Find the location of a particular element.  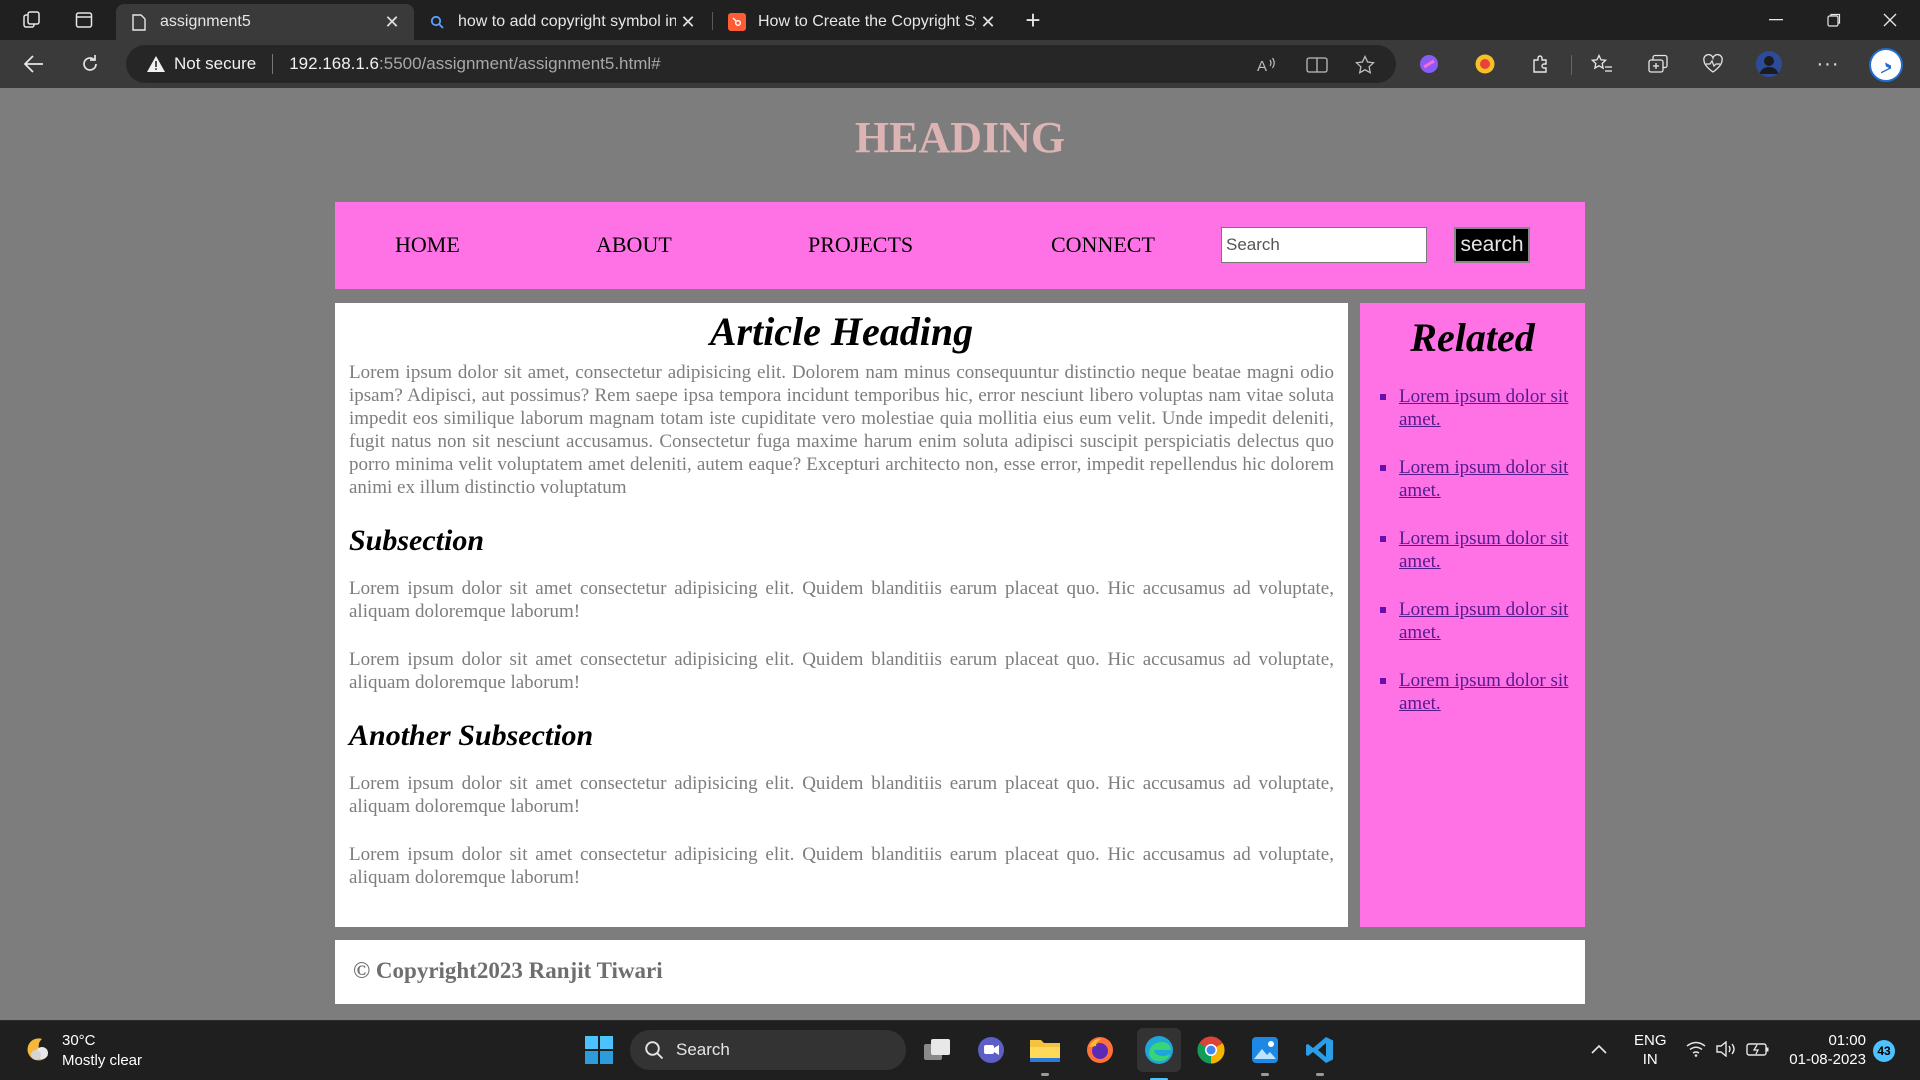

nav-link-about: ABOUT is located at coordinates (634, 245).